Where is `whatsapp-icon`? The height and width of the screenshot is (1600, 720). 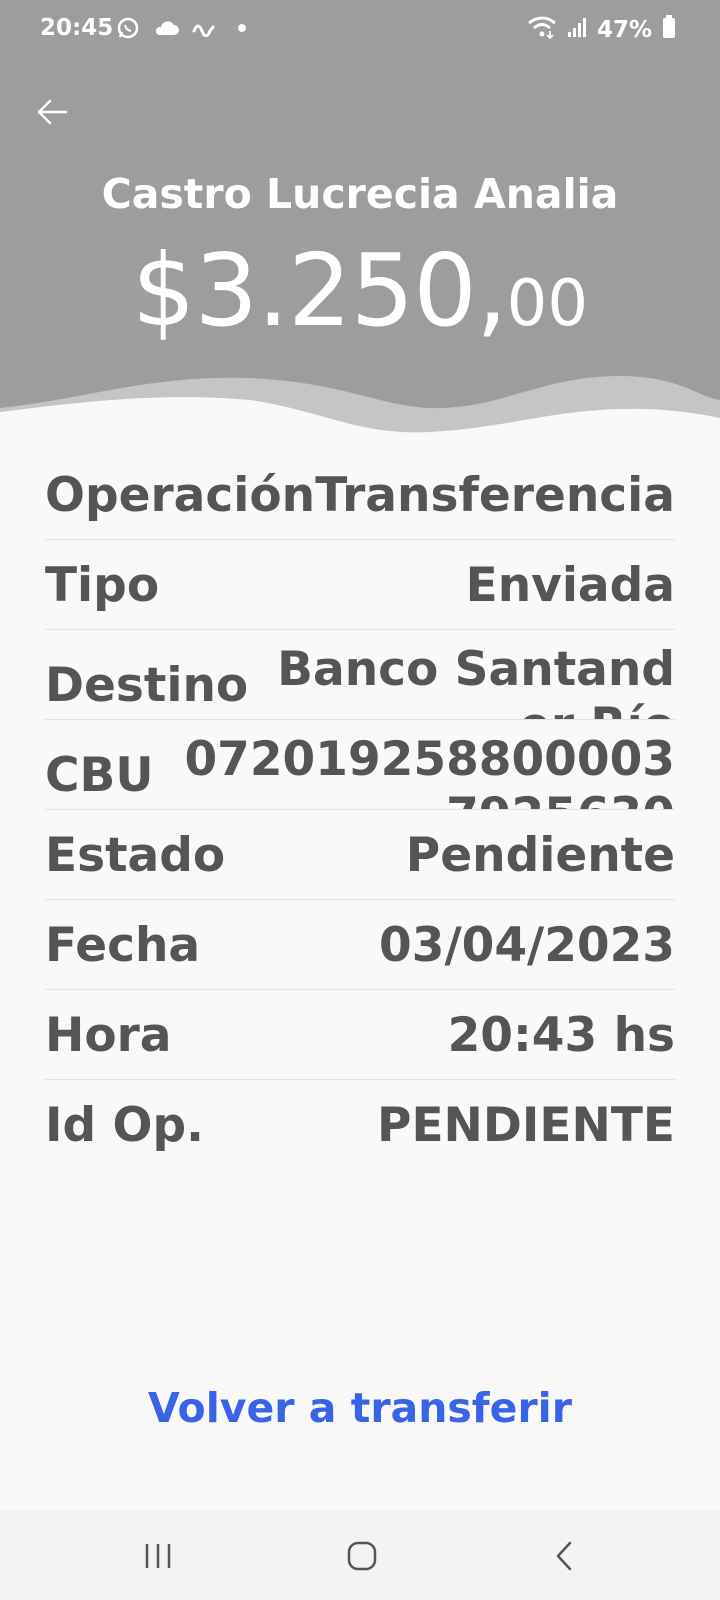 whatsapp-icon is located at coordinates (128, 28).